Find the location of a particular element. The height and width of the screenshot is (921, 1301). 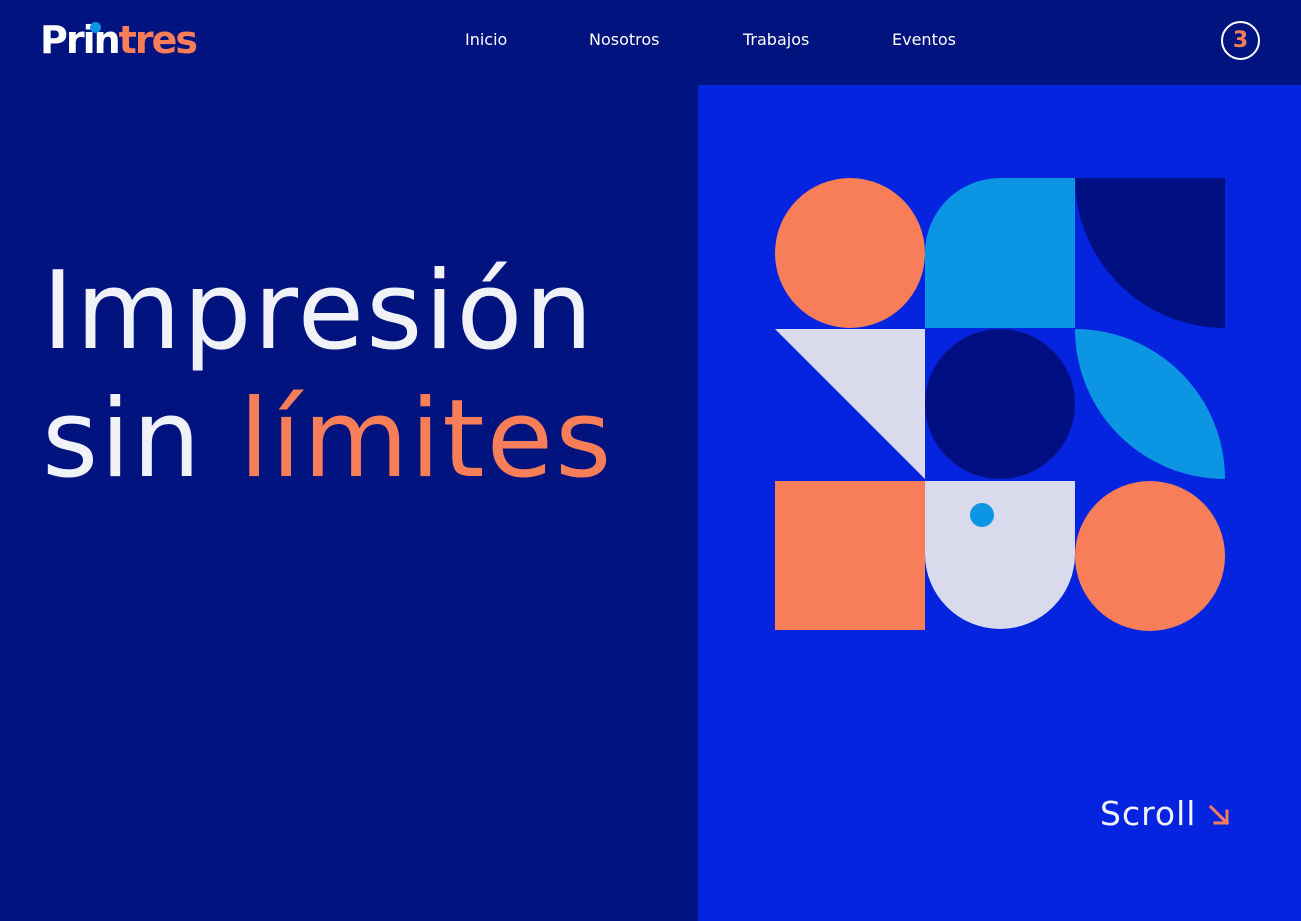

arrow-down-right-icon is located at coordinates (1219, 815).